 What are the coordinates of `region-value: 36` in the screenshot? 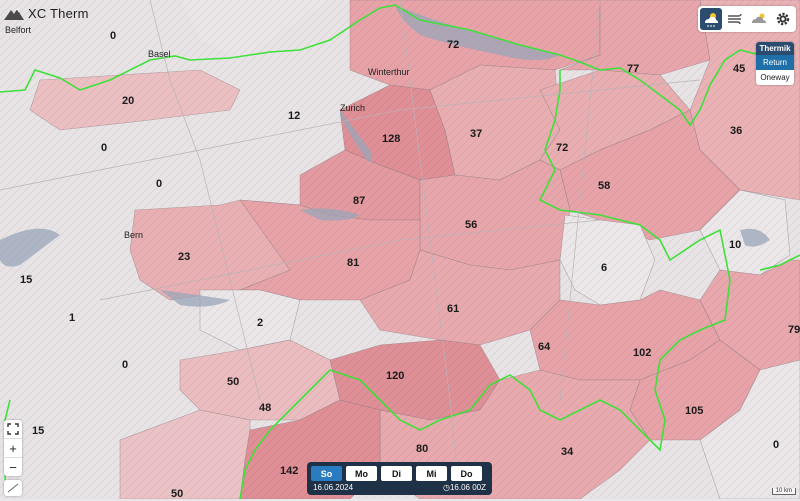 It's located at (736, 131).